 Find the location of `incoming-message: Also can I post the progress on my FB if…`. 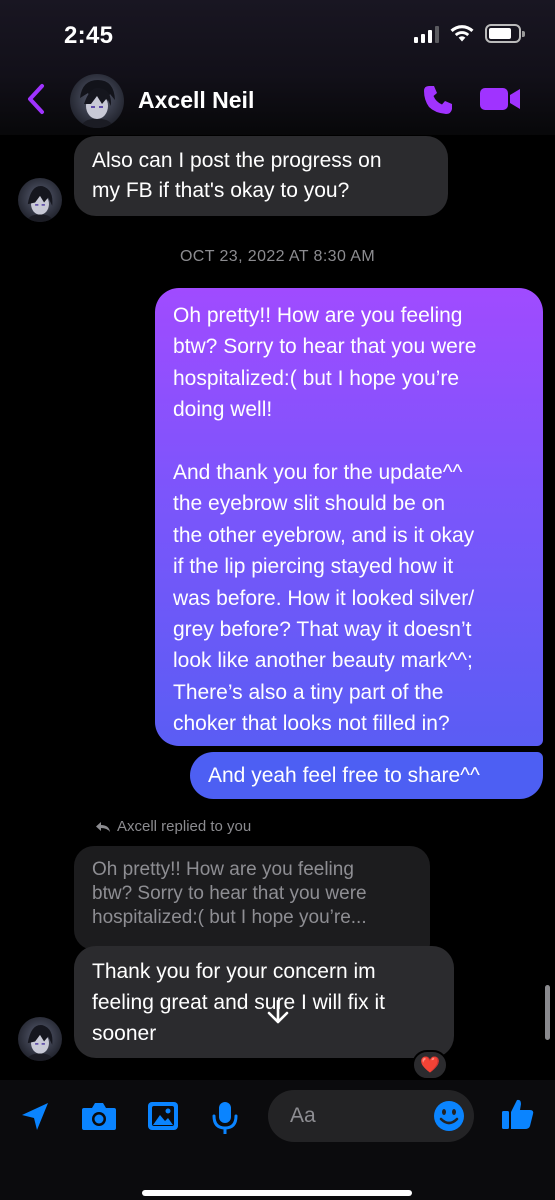

incoming-message: Also can I post the progress on my FB if… is located at coordinates (261, 176).